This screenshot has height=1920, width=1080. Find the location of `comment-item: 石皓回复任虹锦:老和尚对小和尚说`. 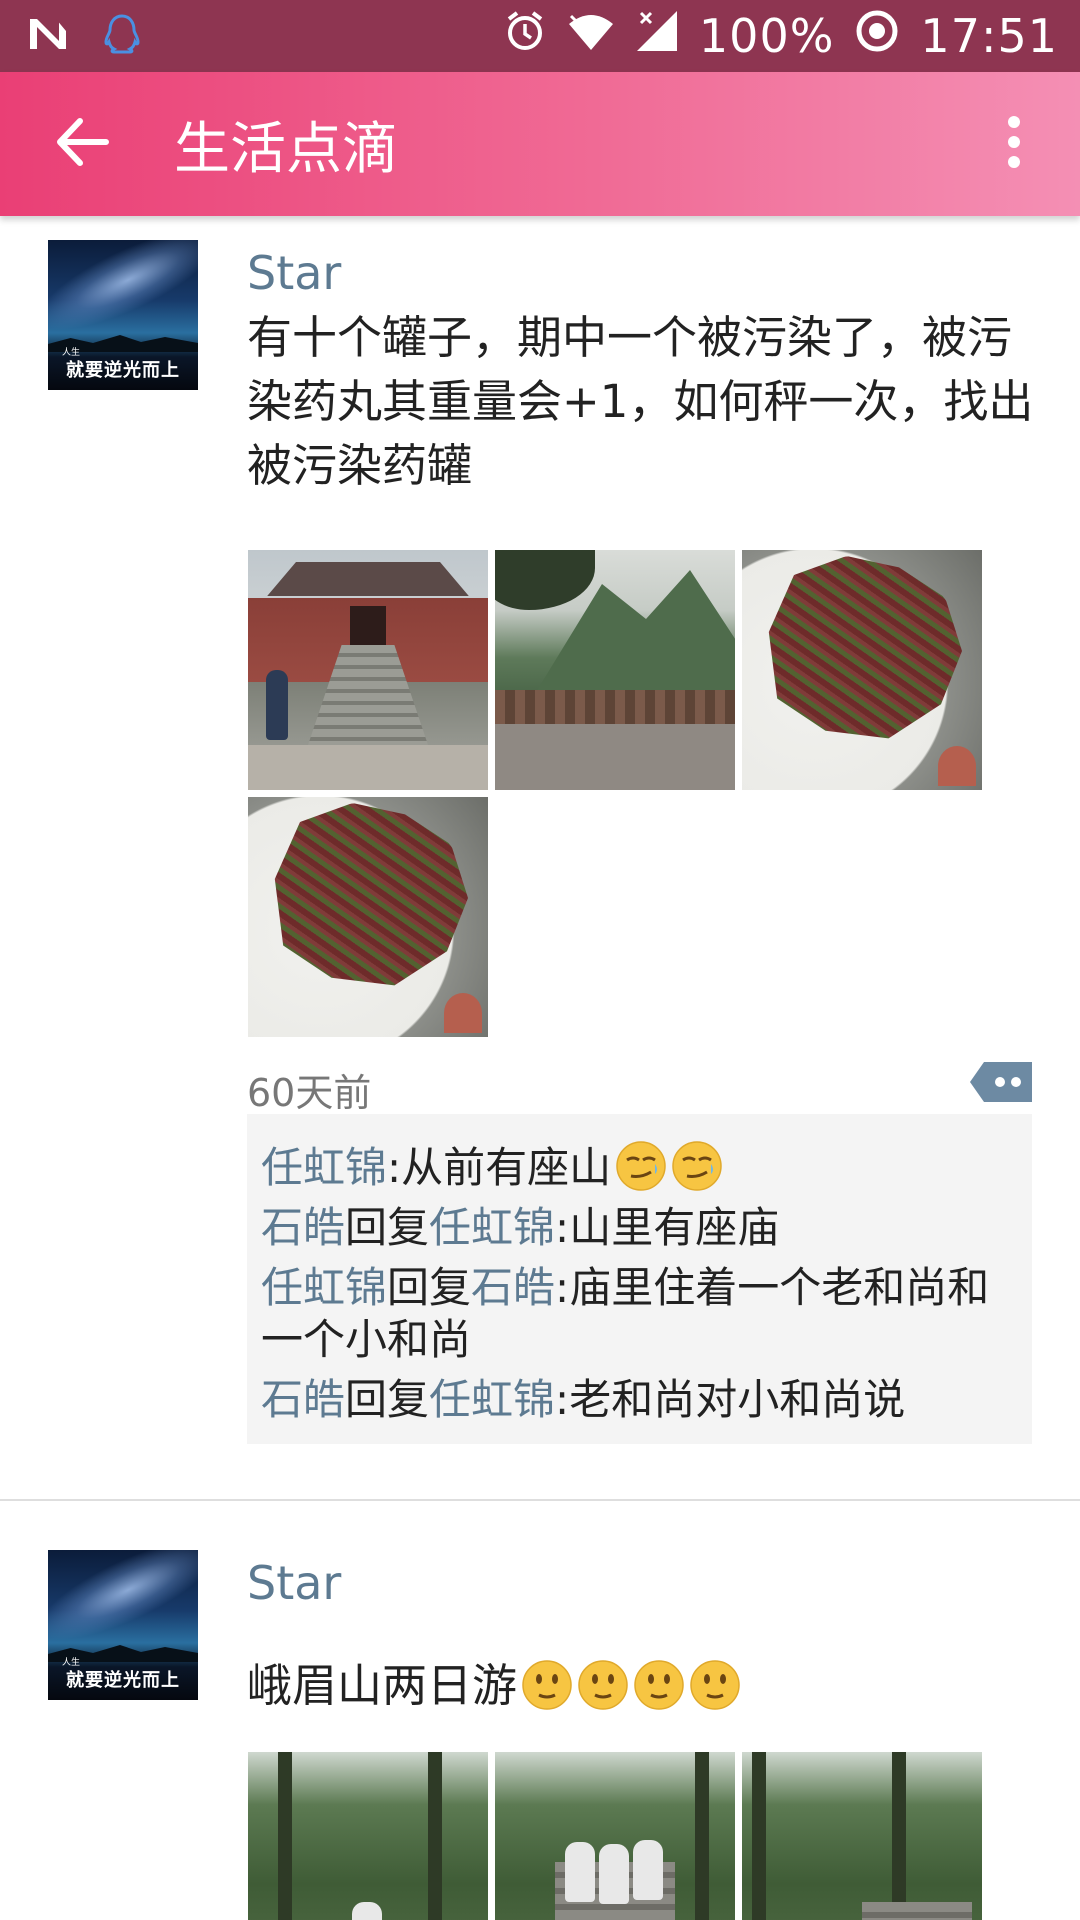

comment-item: 石皓回复任虹锦:老和尚对小和尚说 is located at coordinates (639, 1400).